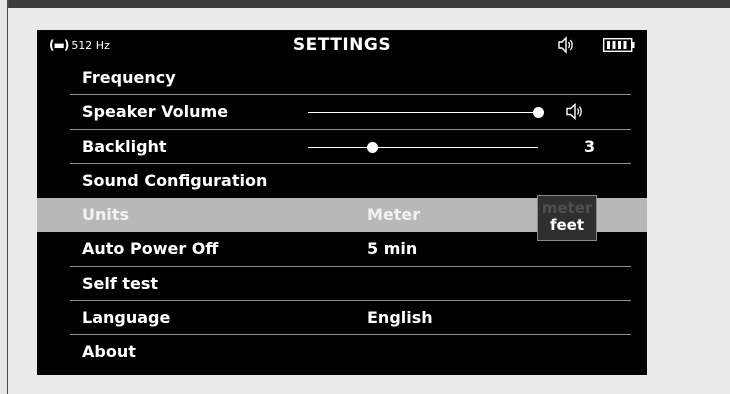 The width and height of the screenshot is (730, 394). I want to click on status-bar: (▬) 512 Hz SETTINGS, so click(342, 45).